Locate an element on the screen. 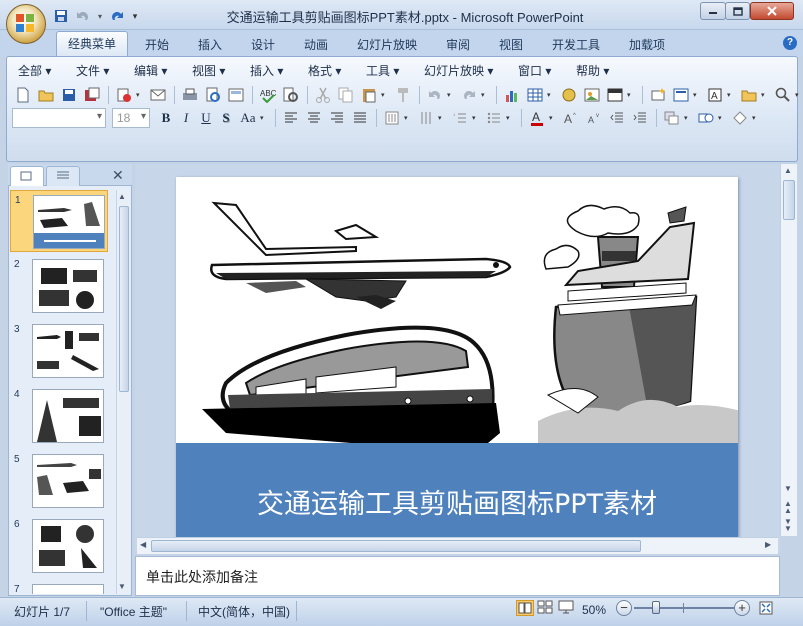  menu-insert: 插入 ▾ is located at coordinates (266, 70).